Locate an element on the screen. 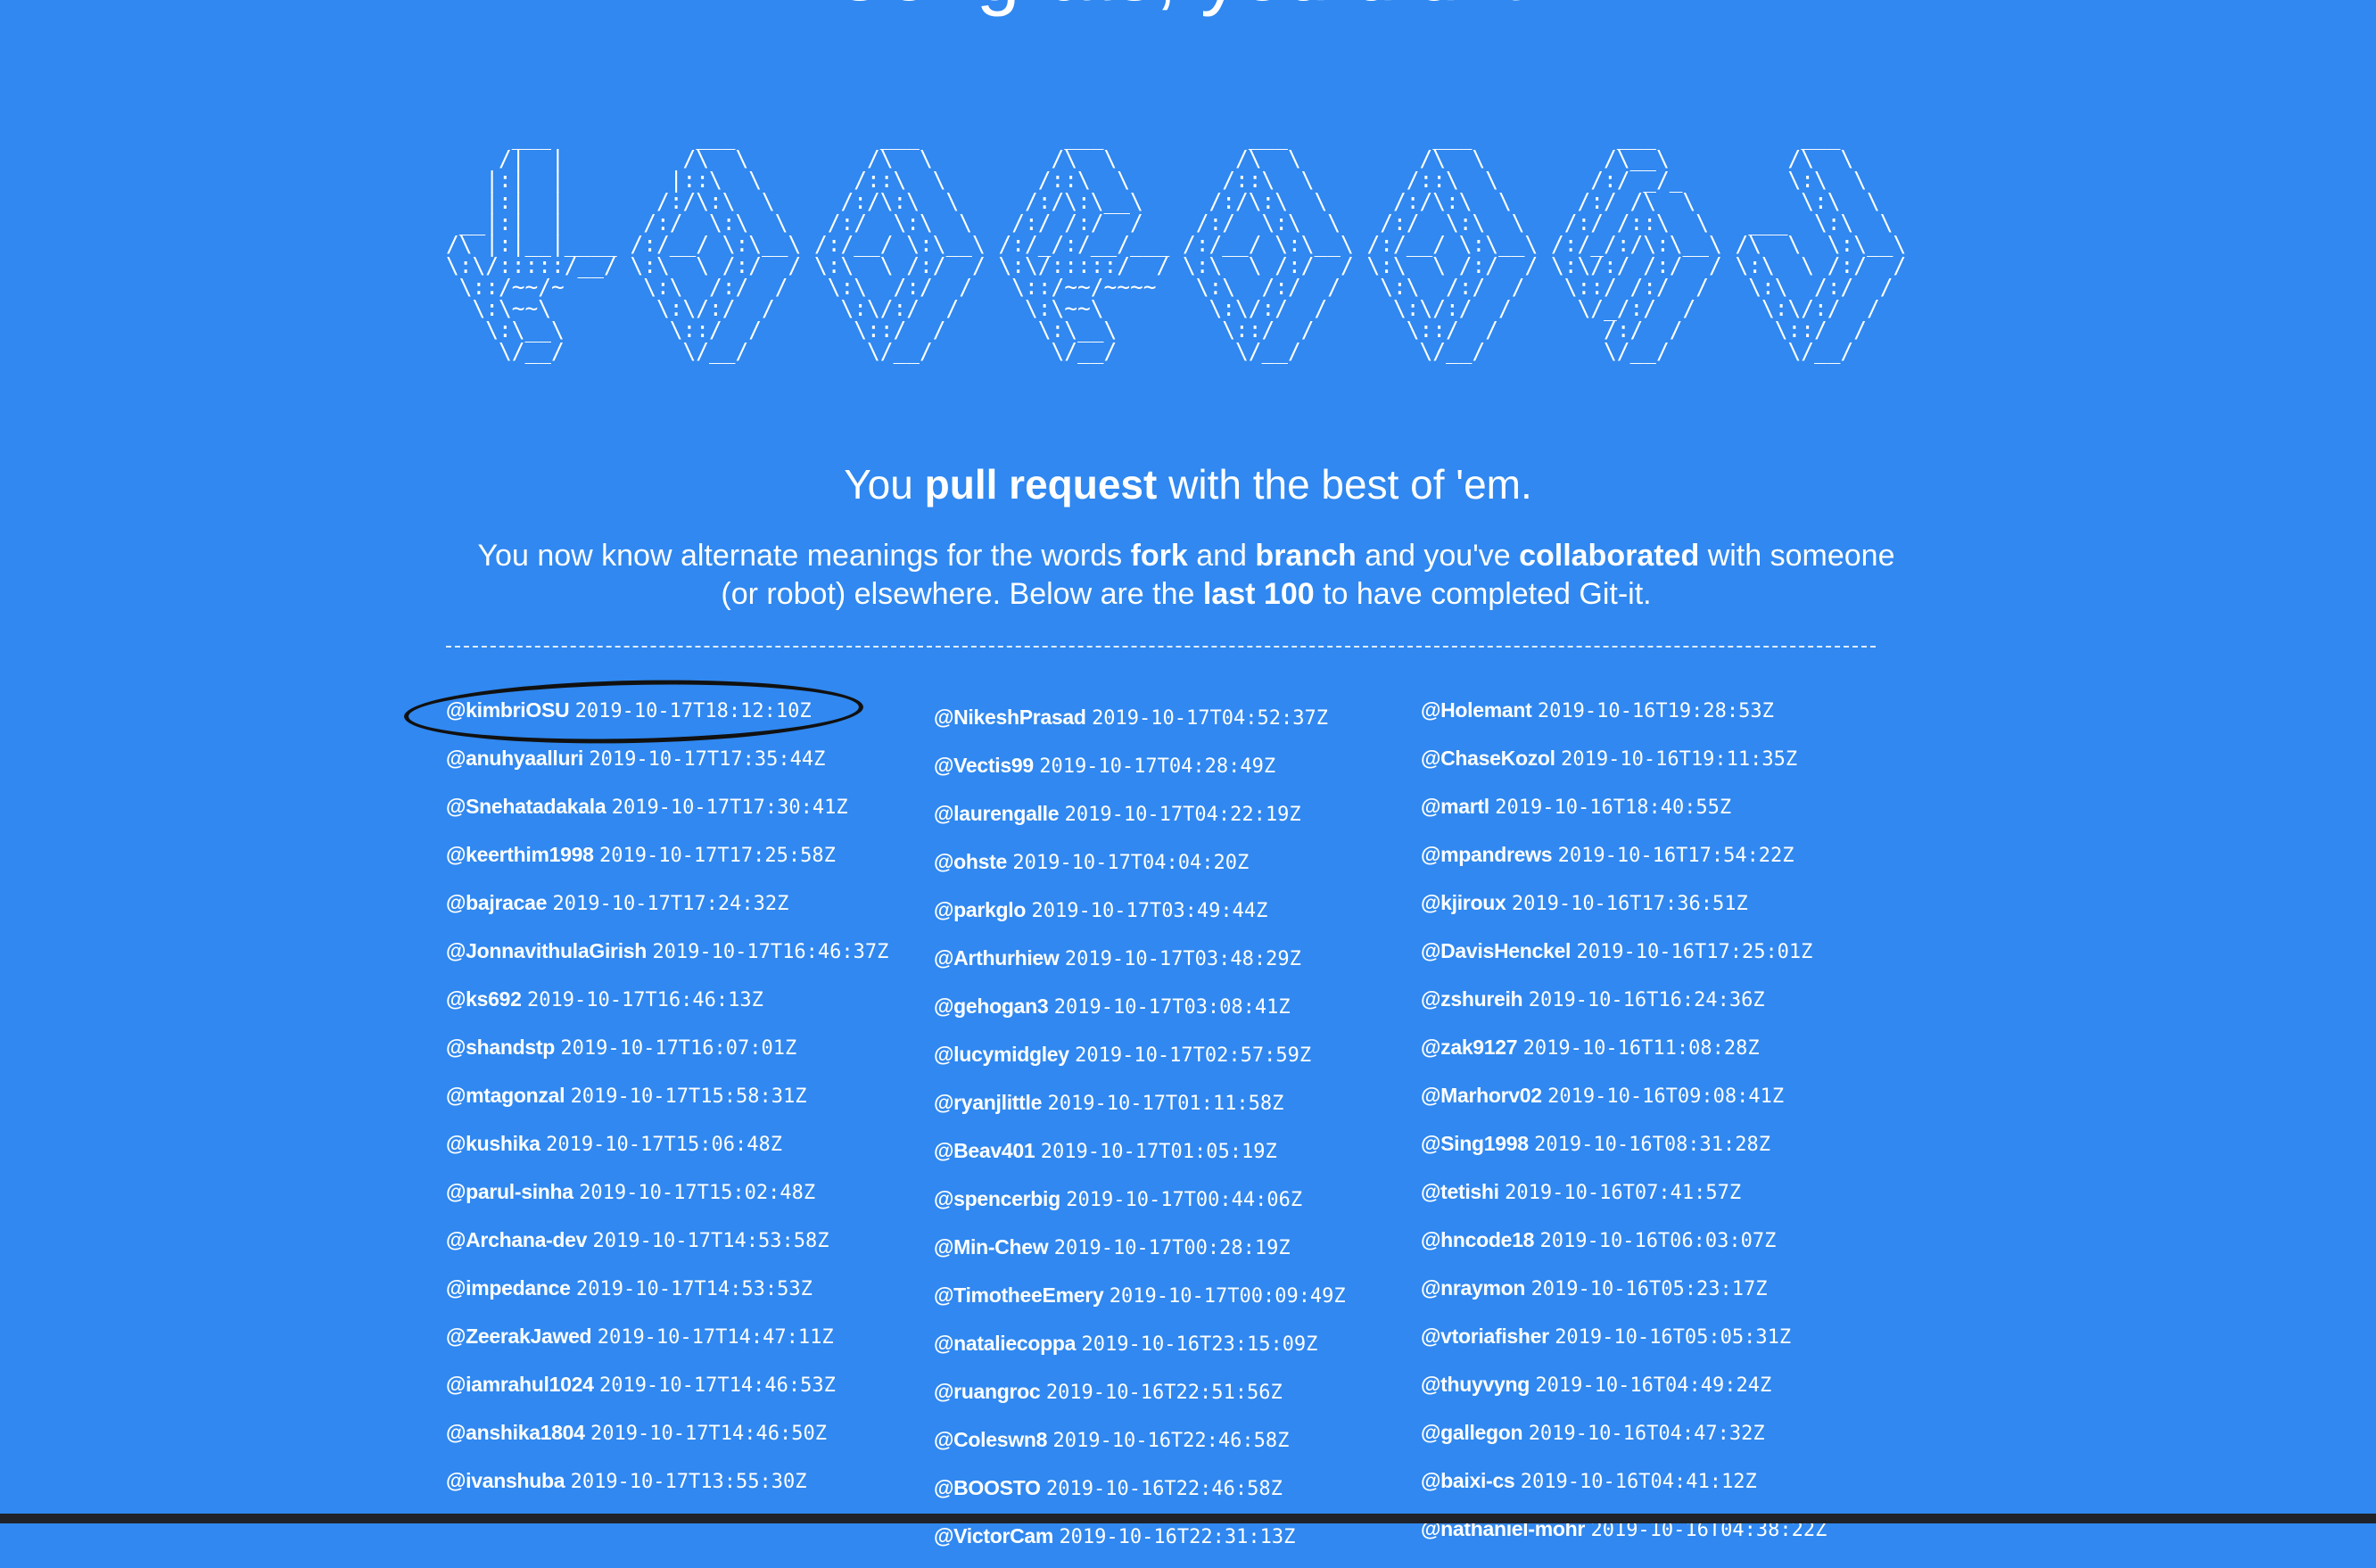 The image size is (2376, 1568). username-link: @gehogan3 is located at coordinates (991, 1006).